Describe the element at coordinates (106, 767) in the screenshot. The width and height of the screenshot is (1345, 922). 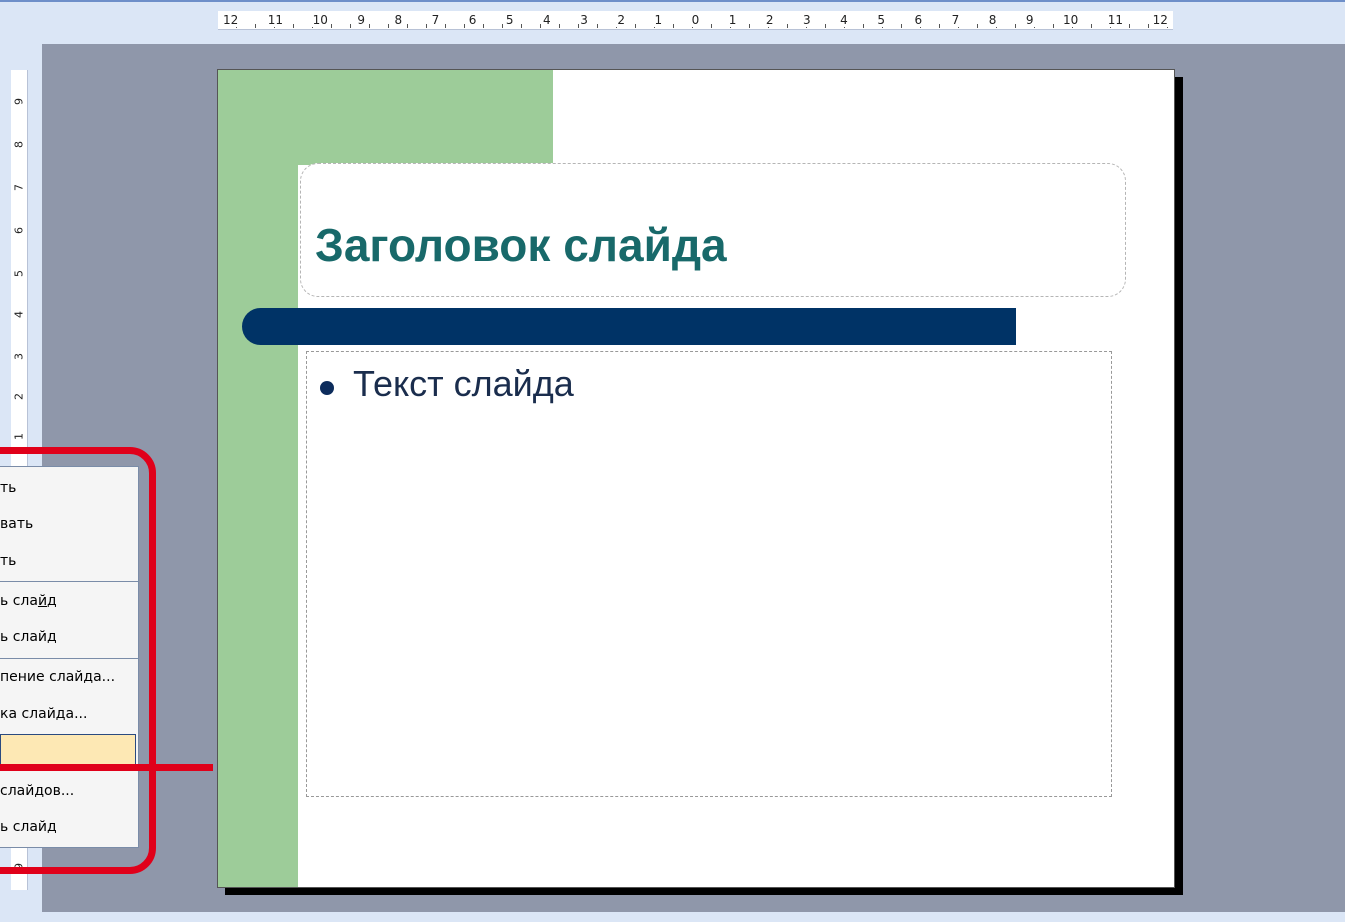
I see `annotation-pointer-line` at that location.